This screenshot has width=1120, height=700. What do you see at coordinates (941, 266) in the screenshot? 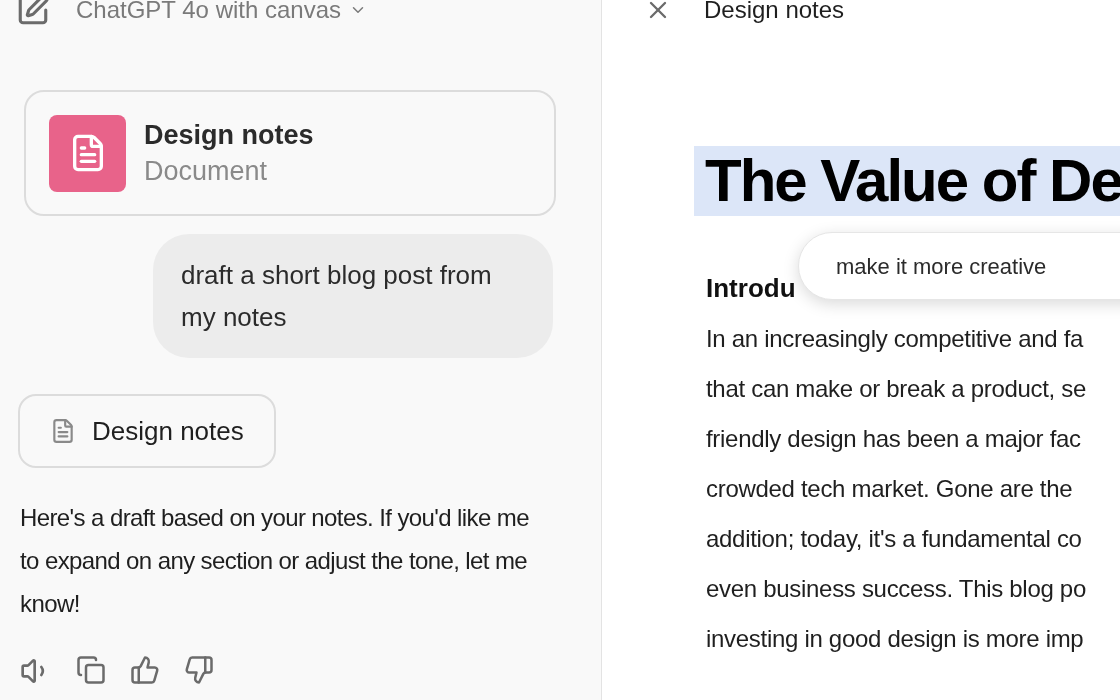
I see `prompt-text: make it more creative` at bounding box center [941, 266].